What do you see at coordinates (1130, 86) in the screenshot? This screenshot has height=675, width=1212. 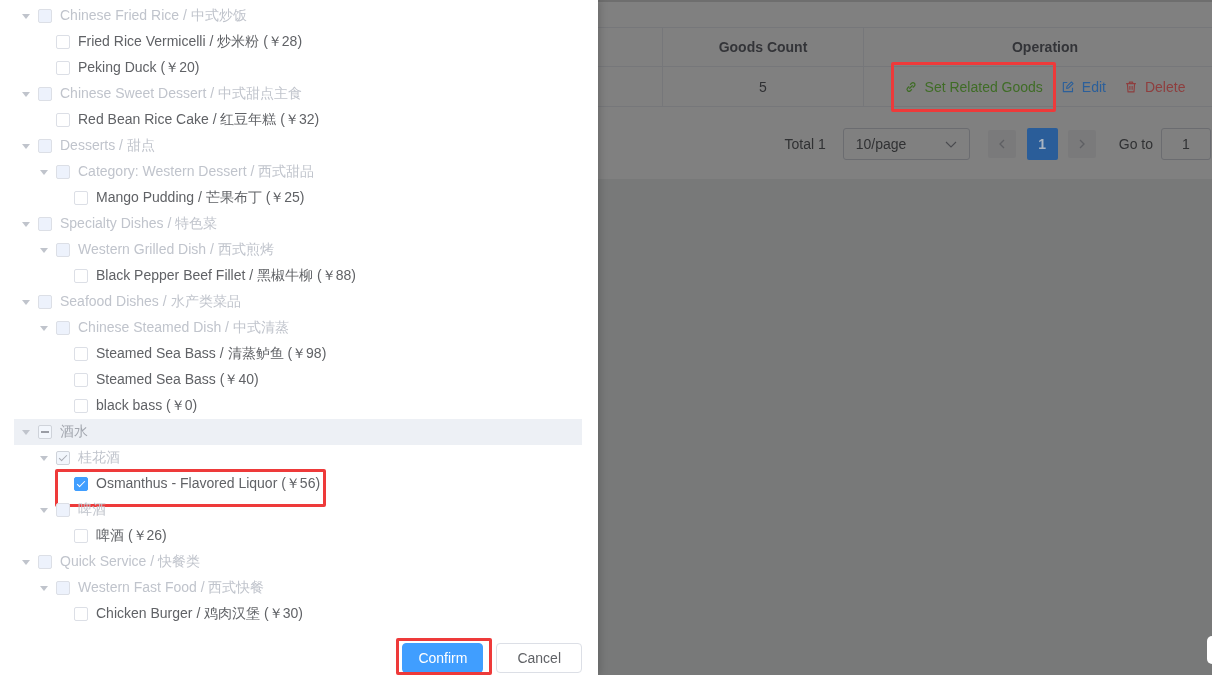 I see `trash-icon` at bounding box center [1130, 86].